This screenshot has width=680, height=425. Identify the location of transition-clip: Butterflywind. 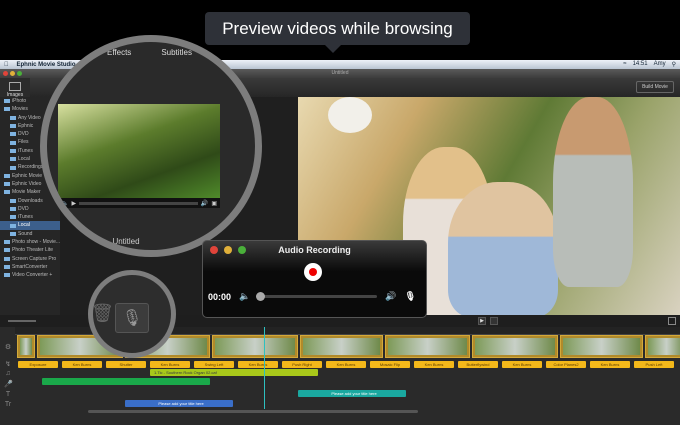
(478, 364).